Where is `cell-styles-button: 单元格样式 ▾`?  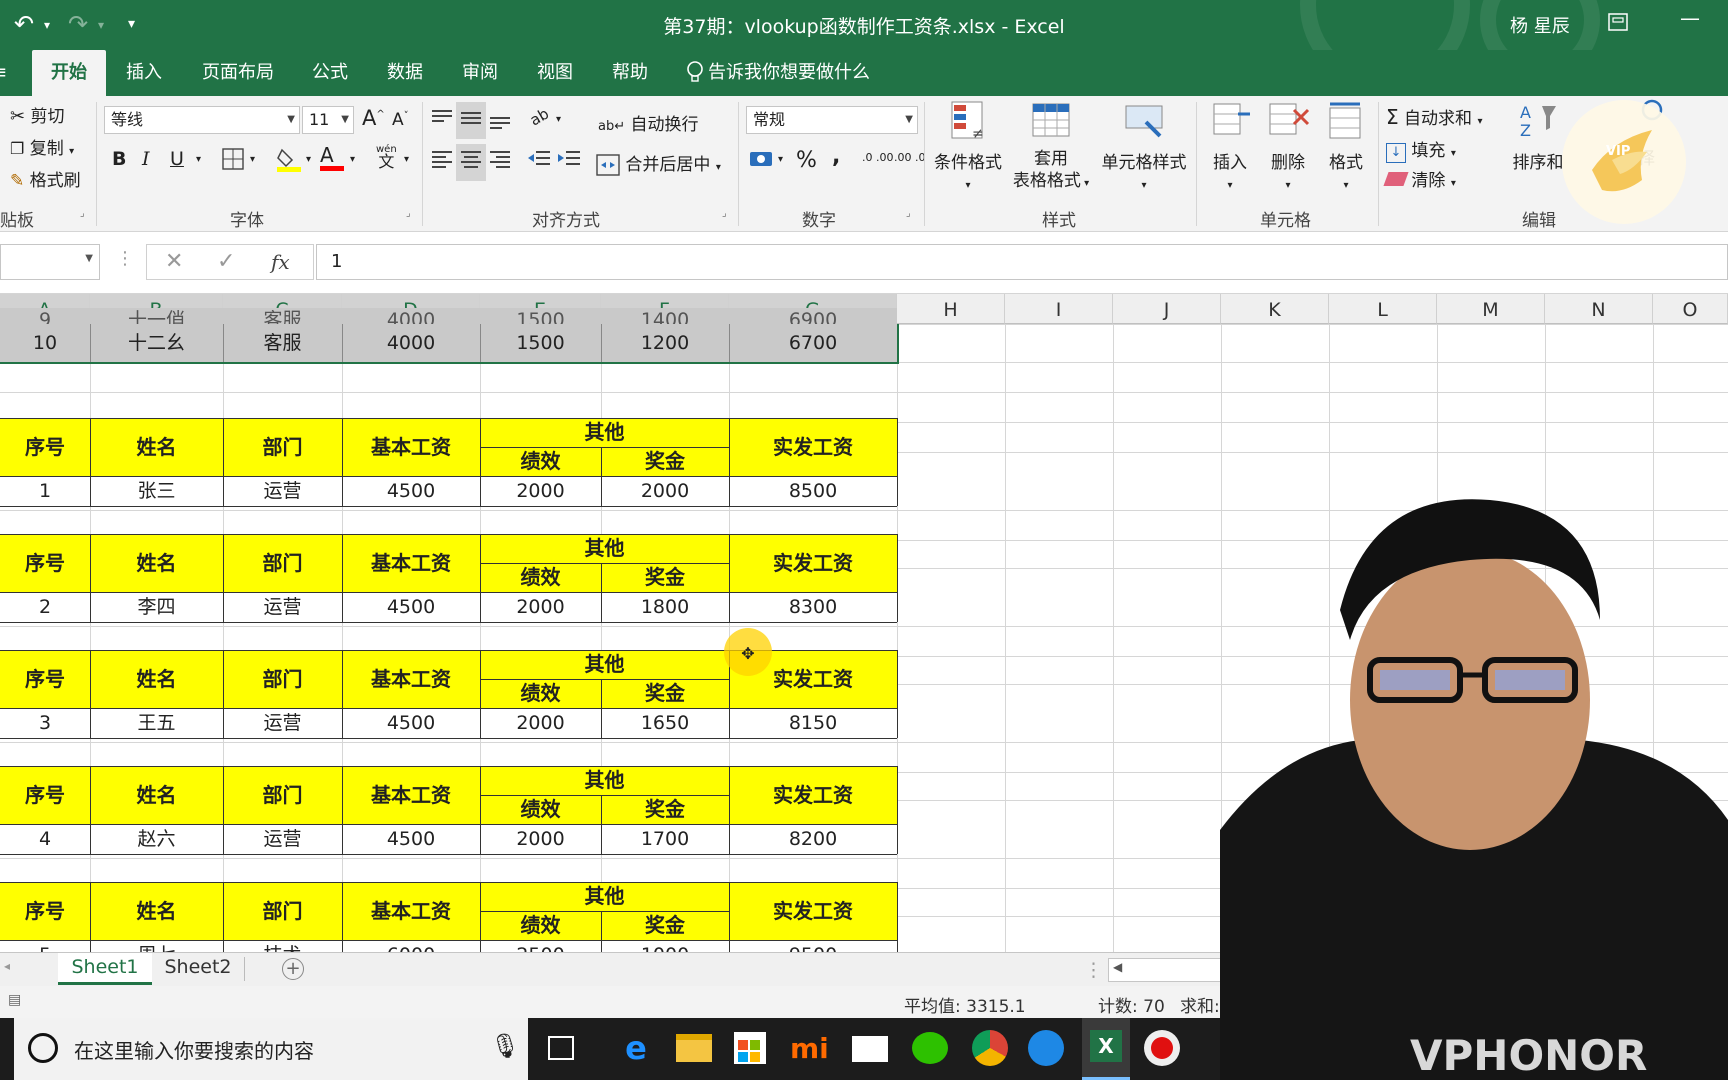 cell-styles-button: 单元格样式 ▾ is located at coordinates (1144, 146).